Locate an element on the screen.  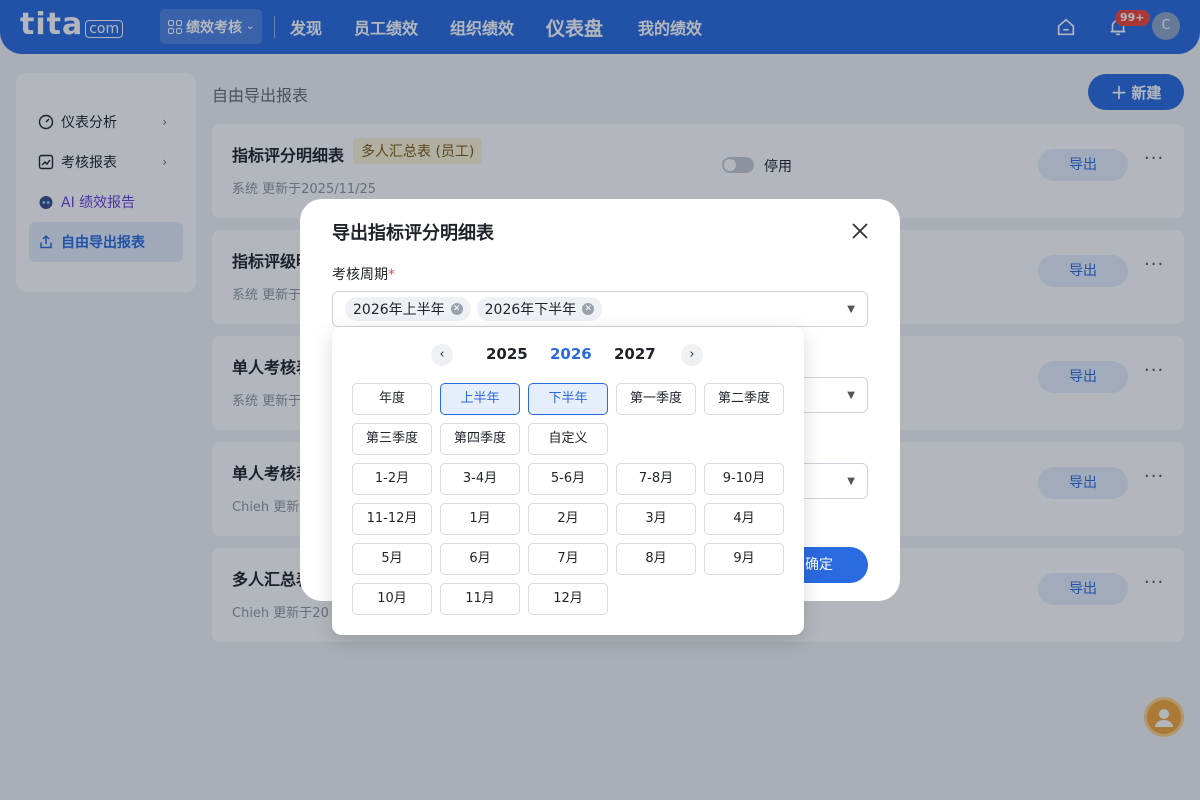
period-option: 5月 is located at coordinates (392, 559).